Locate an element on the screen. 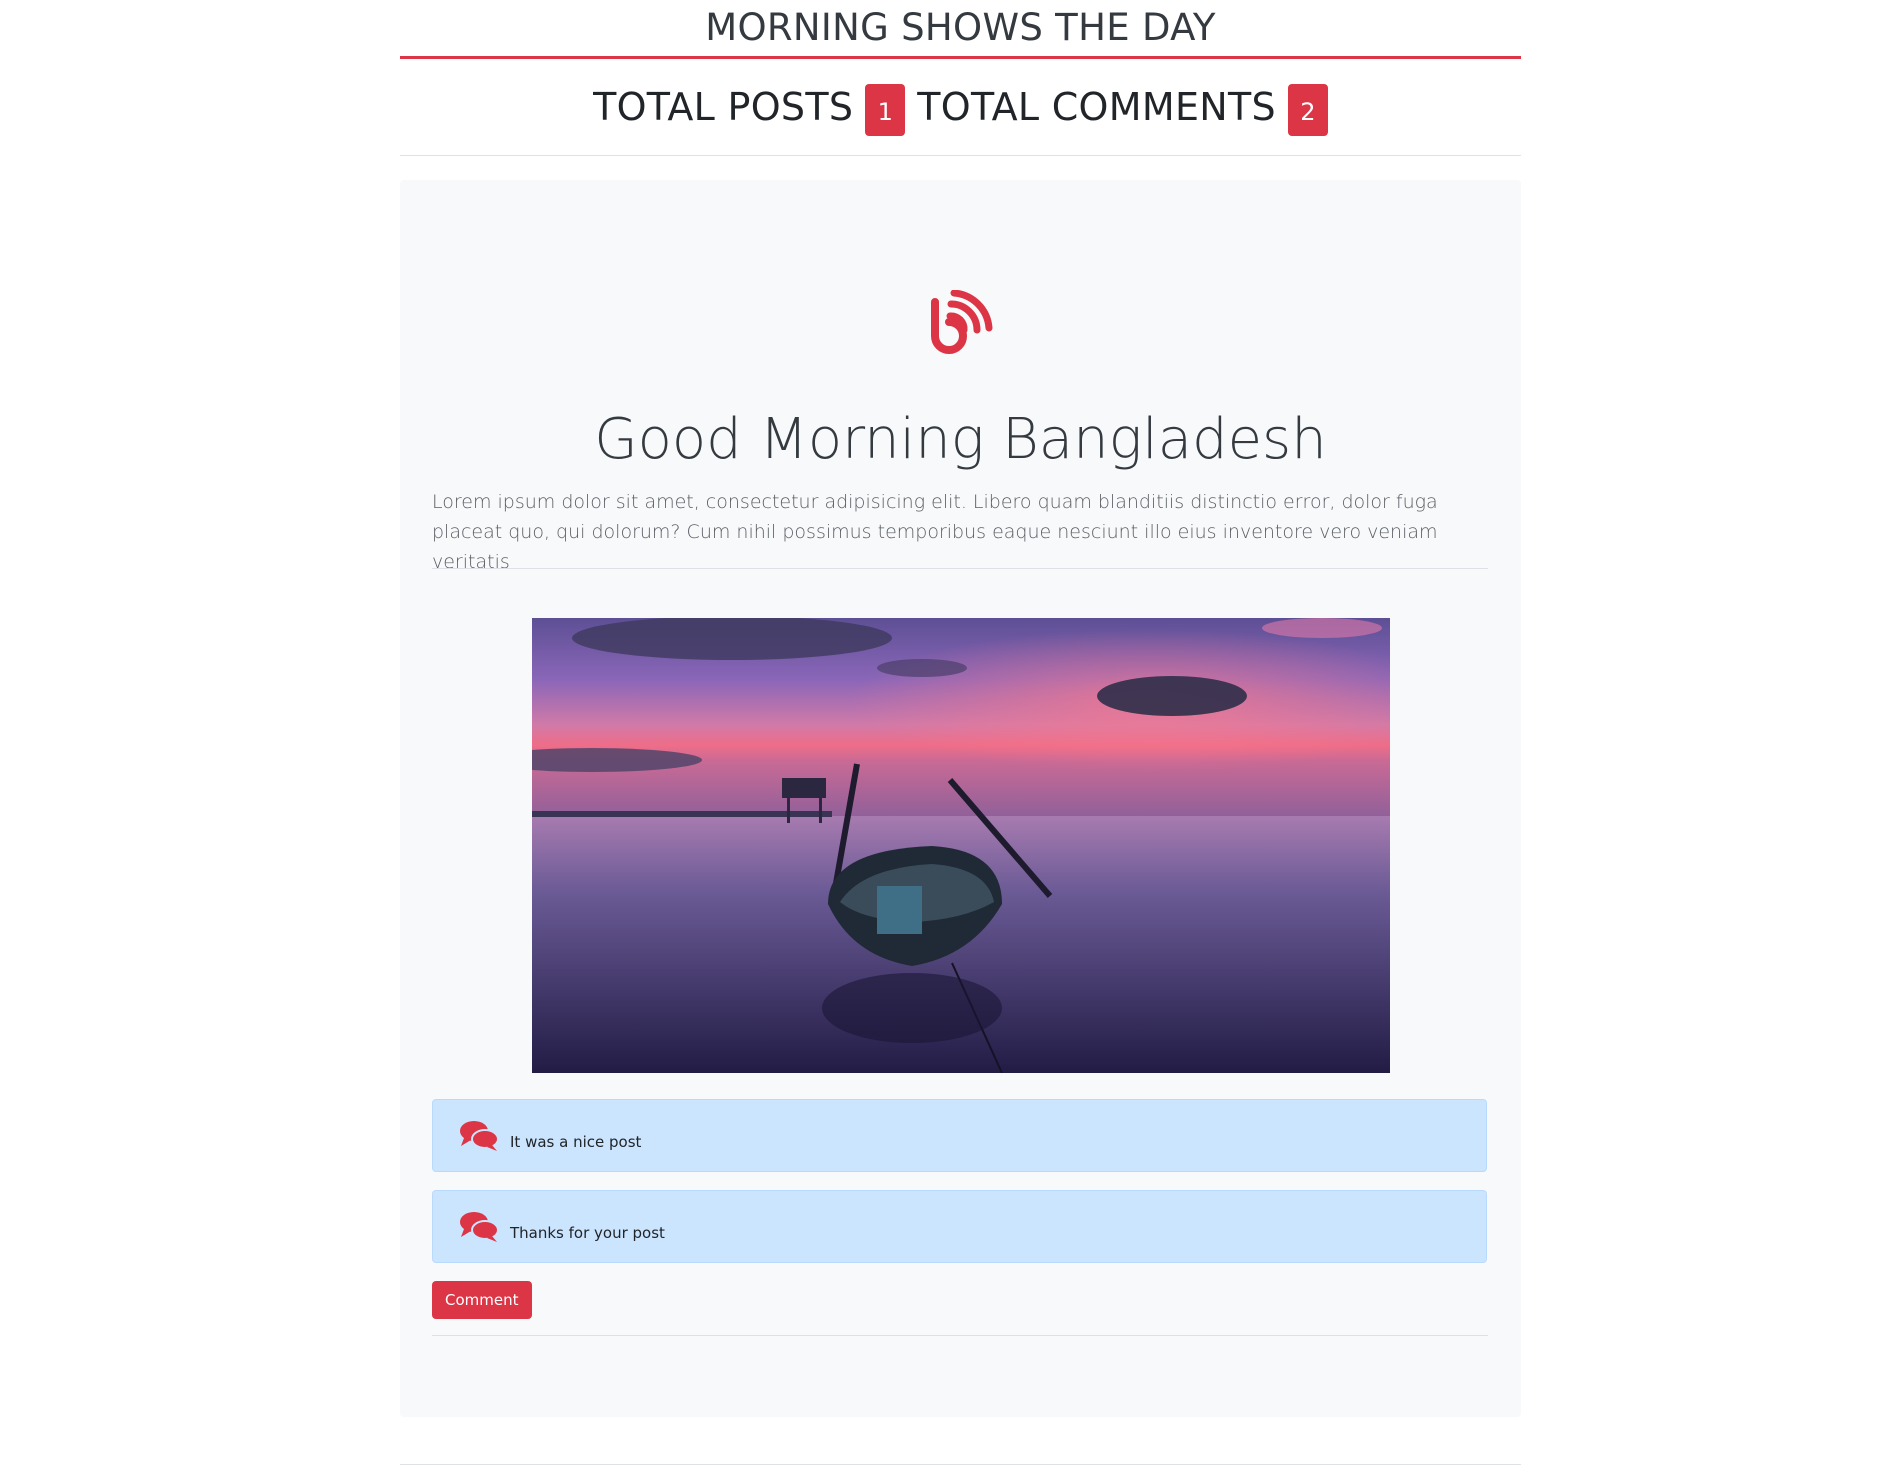 This screenshot has height=1468, width=1903. comment-item: It was a nice post is located at coordinates (959, 1135).